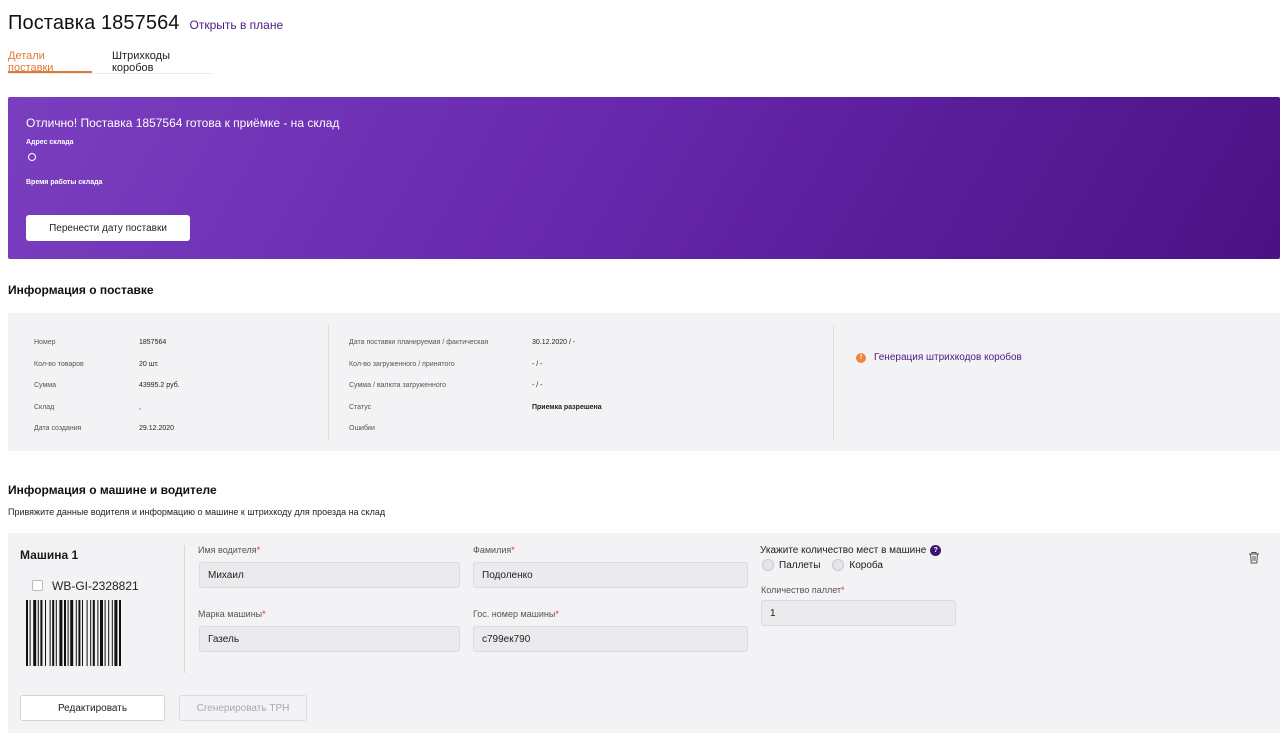 This screenshot has height=733, width=1280. Describe the element at coordinates (936, 550) in the screenshot. I see `help-icon: ?` at that location.